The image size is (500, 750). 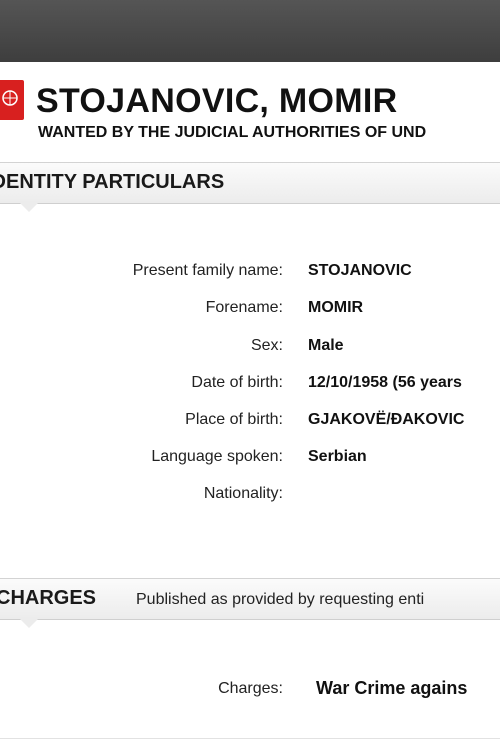 I want to click on field-row-sex: Sex: Male, so click(x=250, y=349).